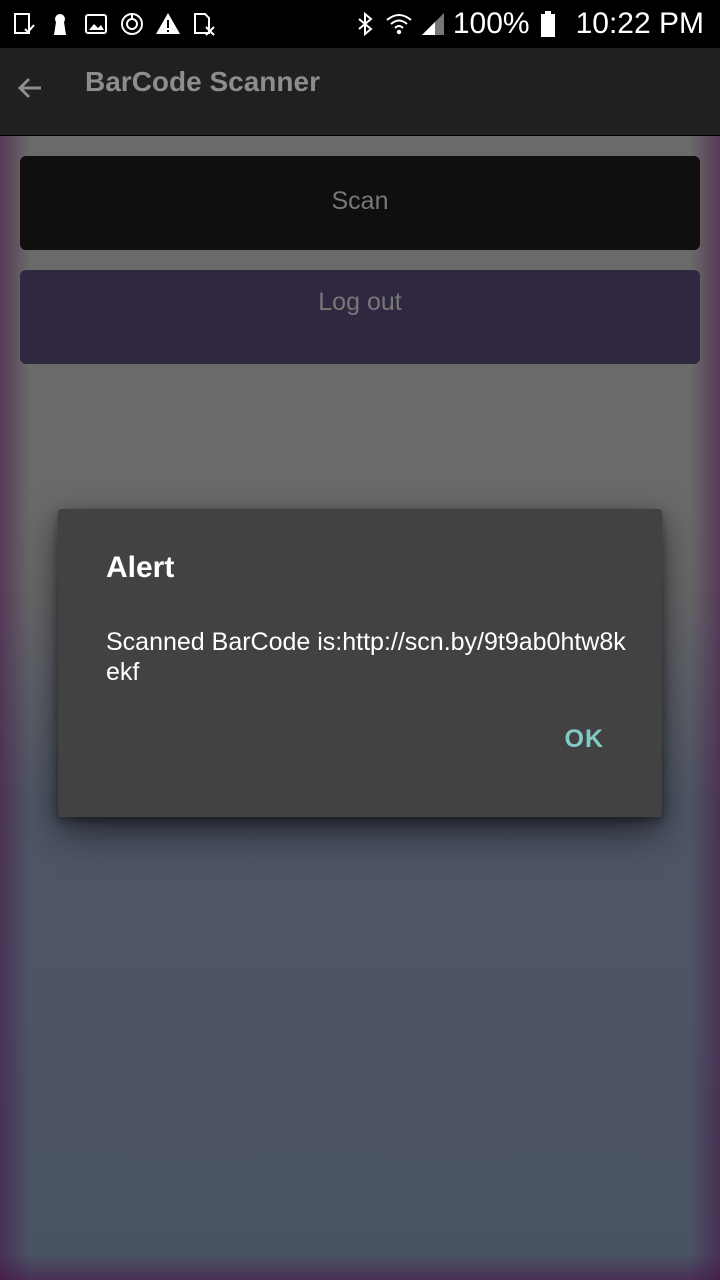 This screenshot has width=720, height=1280. I want to click on download-complete-icon, so click(24, 24).